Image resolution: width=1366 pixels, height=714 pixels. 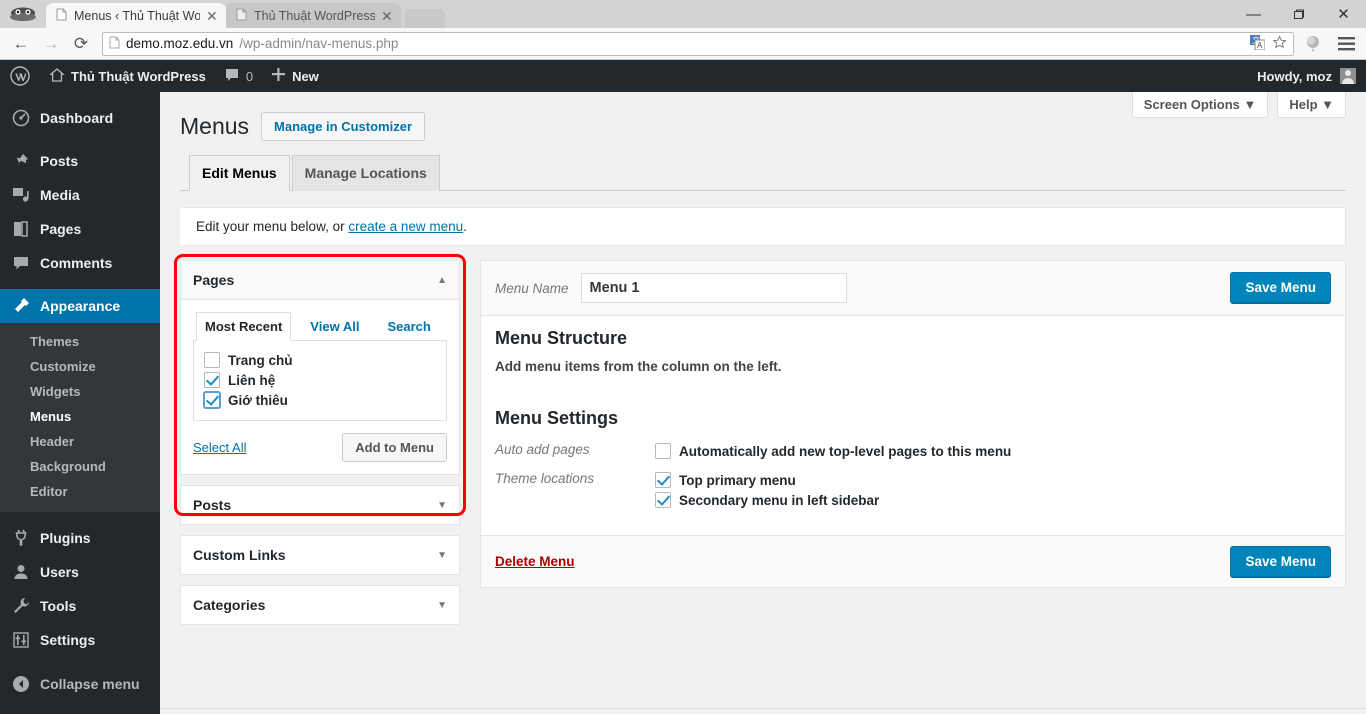 What do you see at coordinates (334, 326) in the screenshot?
I see `tab-view-all: View All` at bounding box center [334, 326].